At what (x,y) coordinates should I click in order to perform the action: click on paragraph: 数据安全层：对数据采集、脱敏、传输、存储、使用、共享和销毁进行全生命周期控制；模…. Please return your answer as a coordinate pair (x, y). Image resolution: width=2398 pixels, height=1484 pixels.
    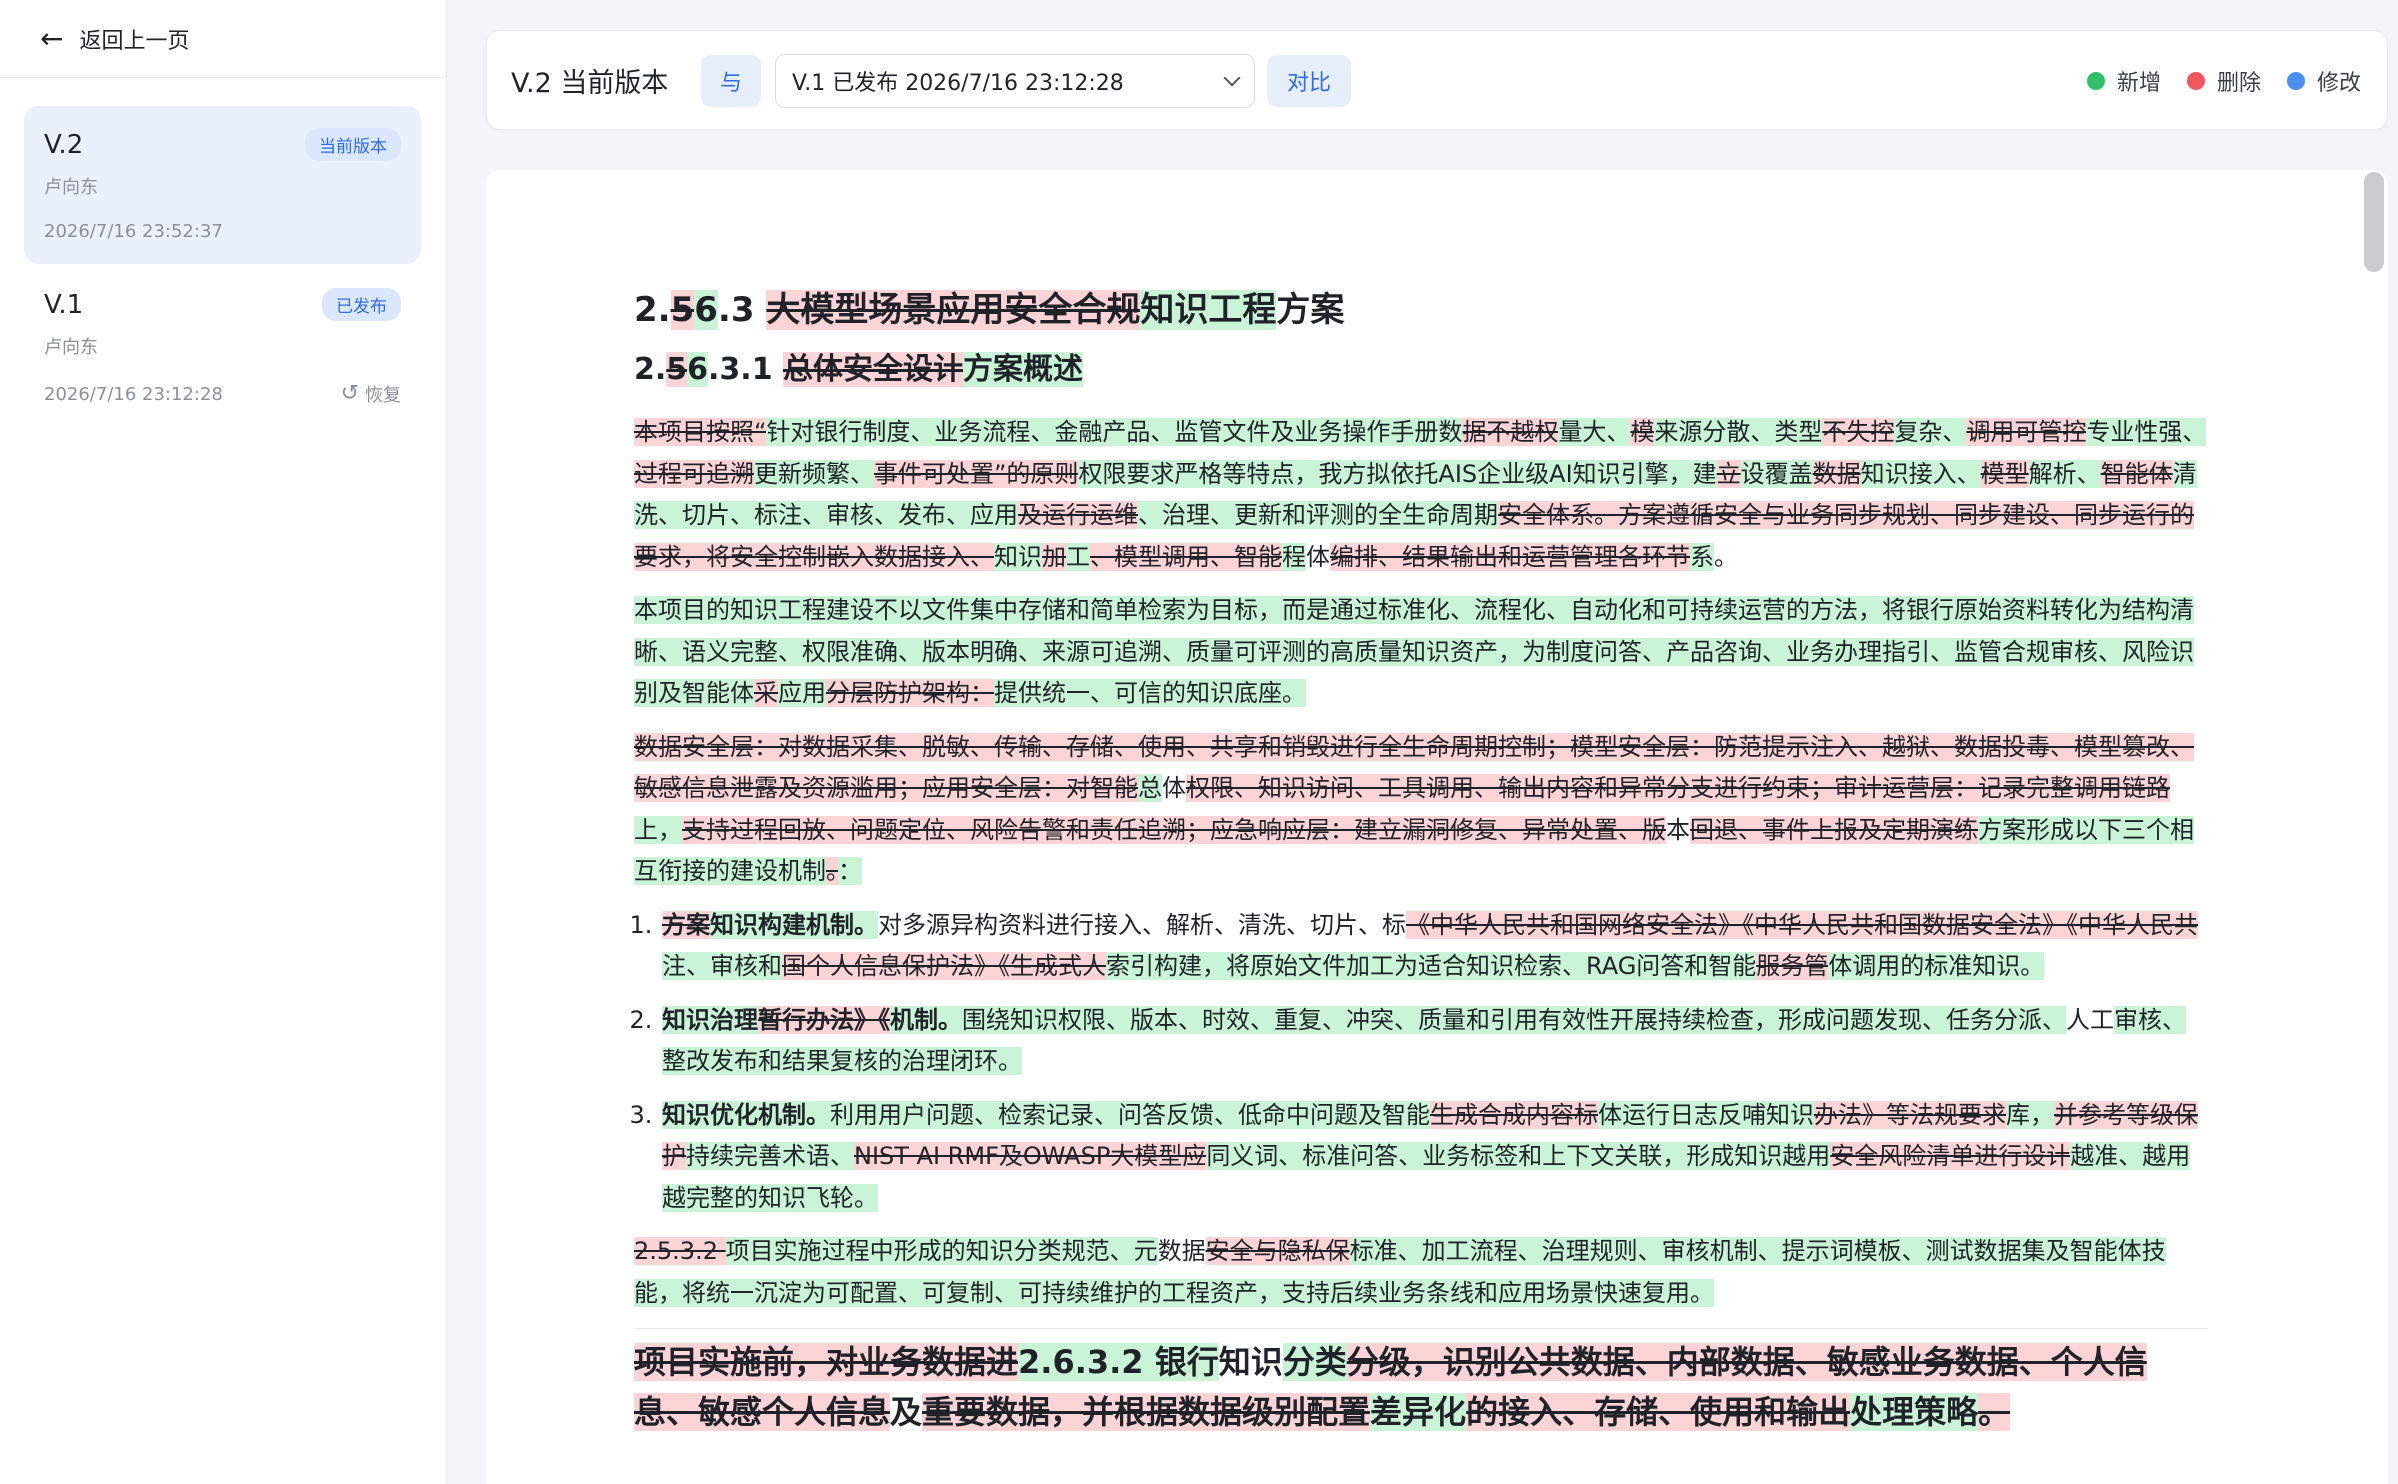
    Looking at the image, I should click on (1421, 810).